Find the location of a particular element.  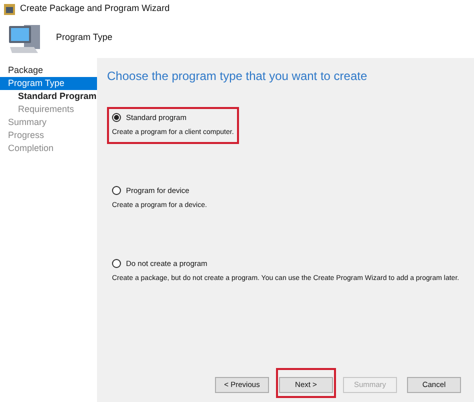

wizard-step: Requirements is located at coordinates (48, 109).